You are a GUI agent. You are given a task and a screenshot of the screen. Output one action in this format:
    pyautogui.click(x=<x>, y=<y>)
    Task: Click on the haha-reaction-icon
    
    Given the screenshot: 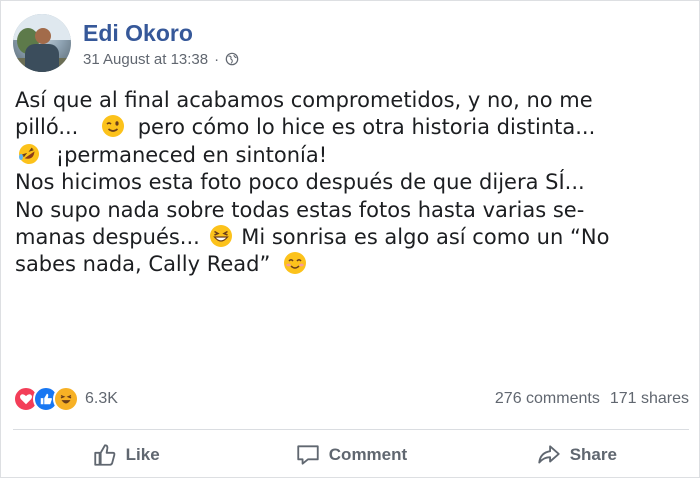 What is the action you would take?
    pyautogui.click(x=66, y=399)
    